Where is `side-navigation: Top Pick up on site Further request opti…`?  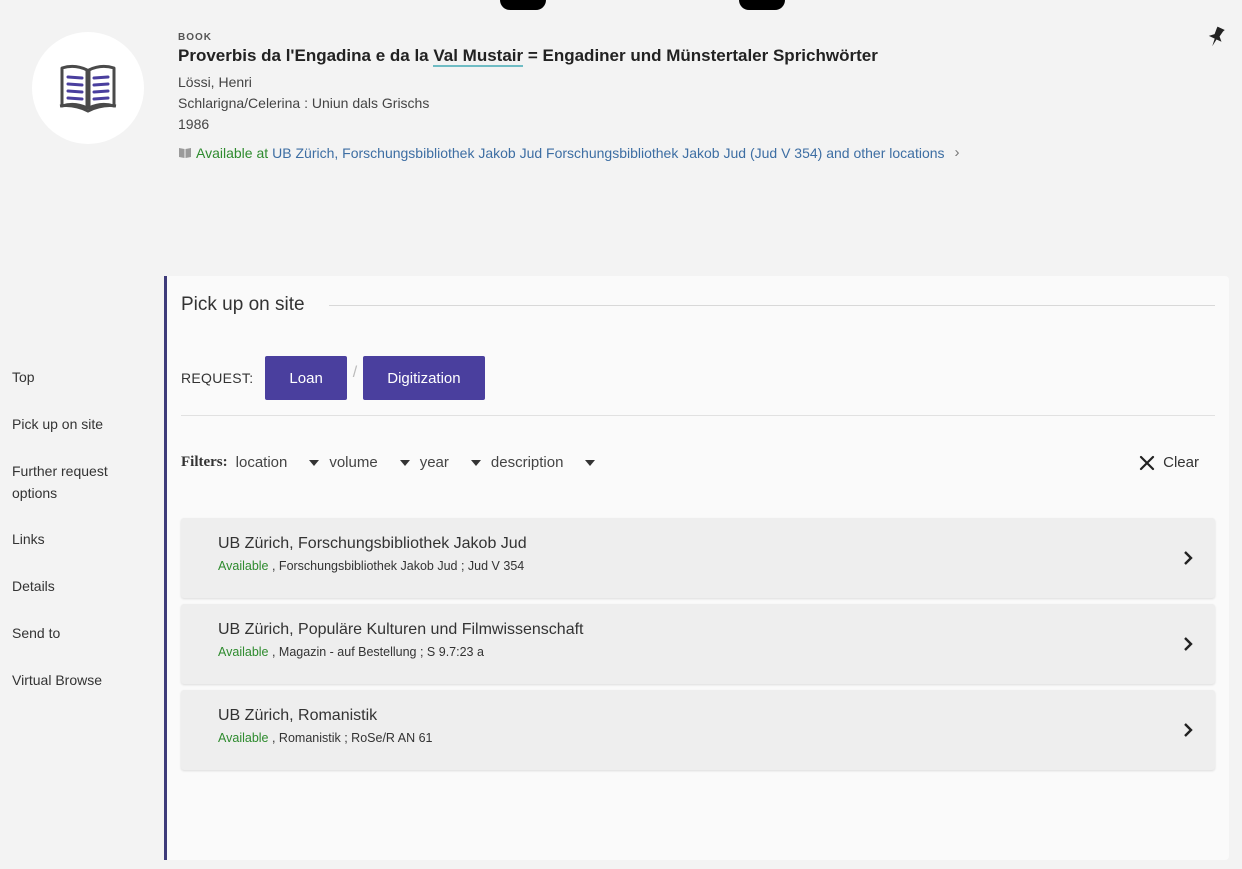
side-navigation: Top Pick up on site Further request opti… is located at coordinates (82, 541).